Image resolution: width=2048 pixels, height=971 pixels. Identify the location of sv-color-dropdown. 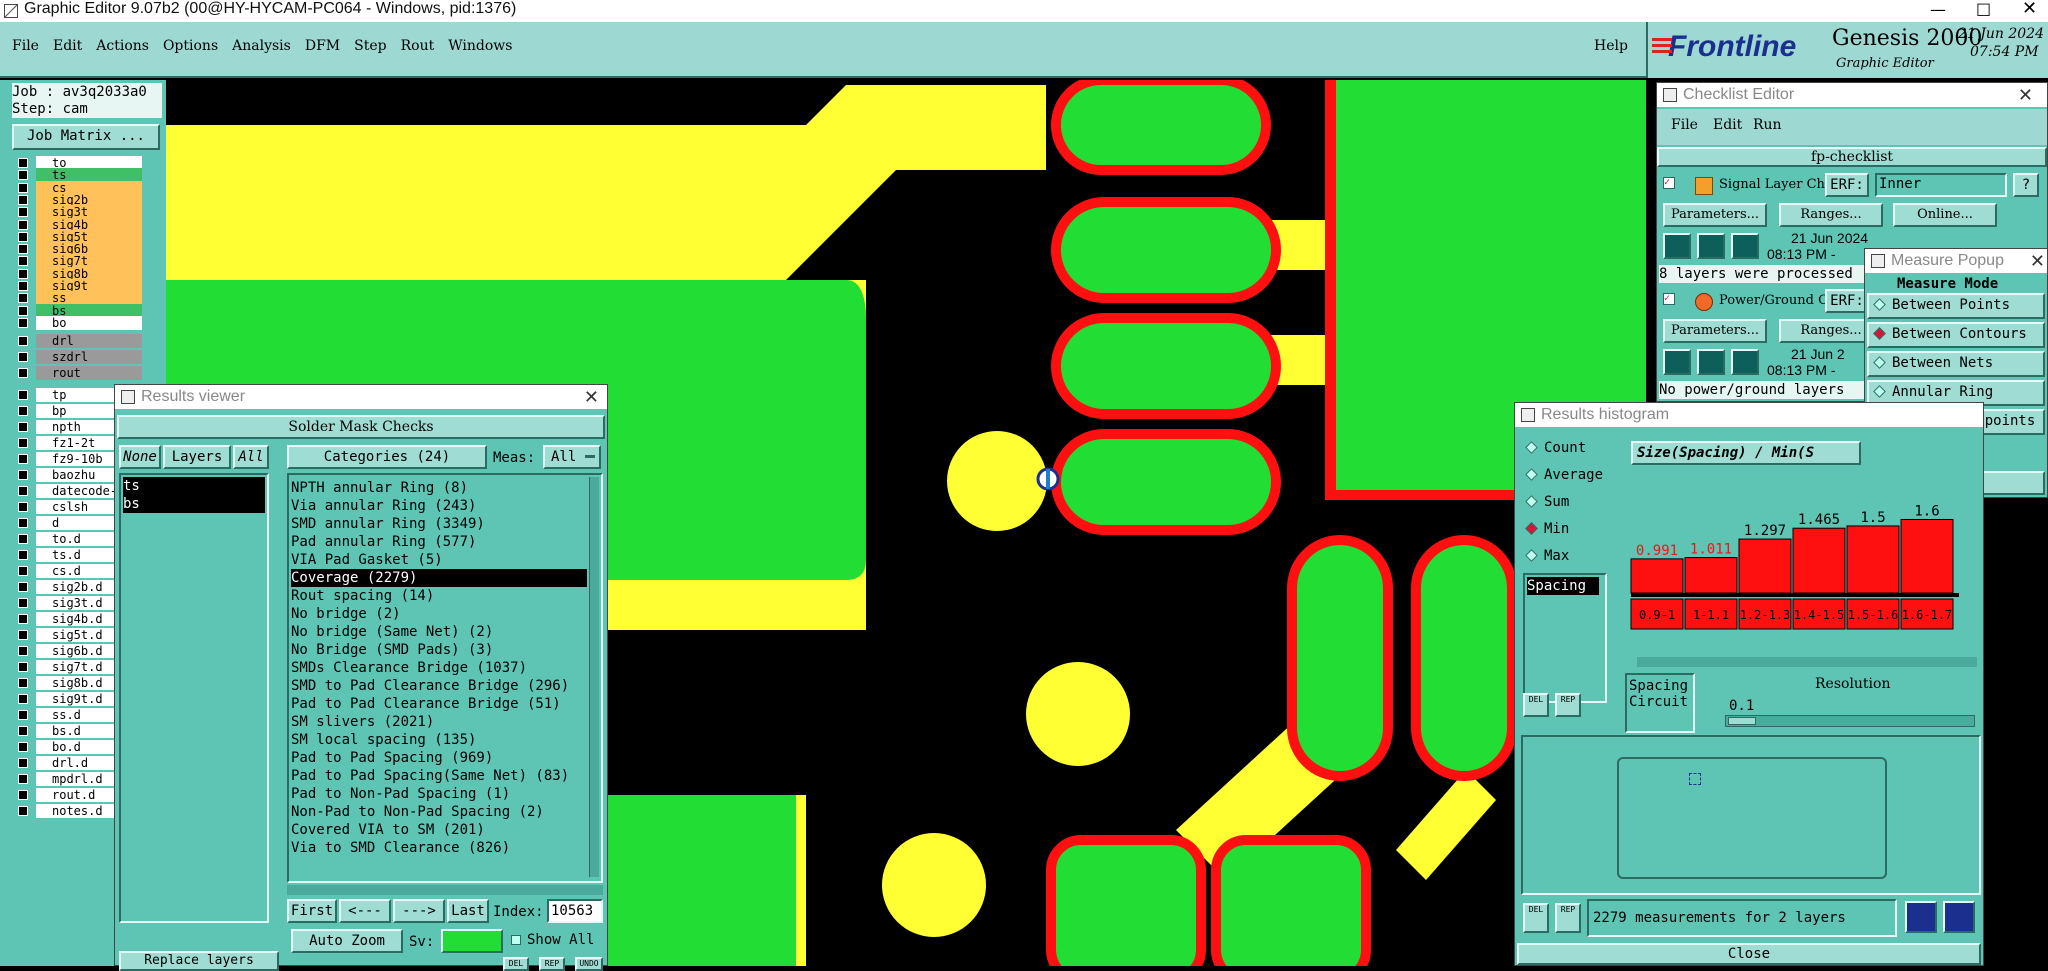
(472, 941).